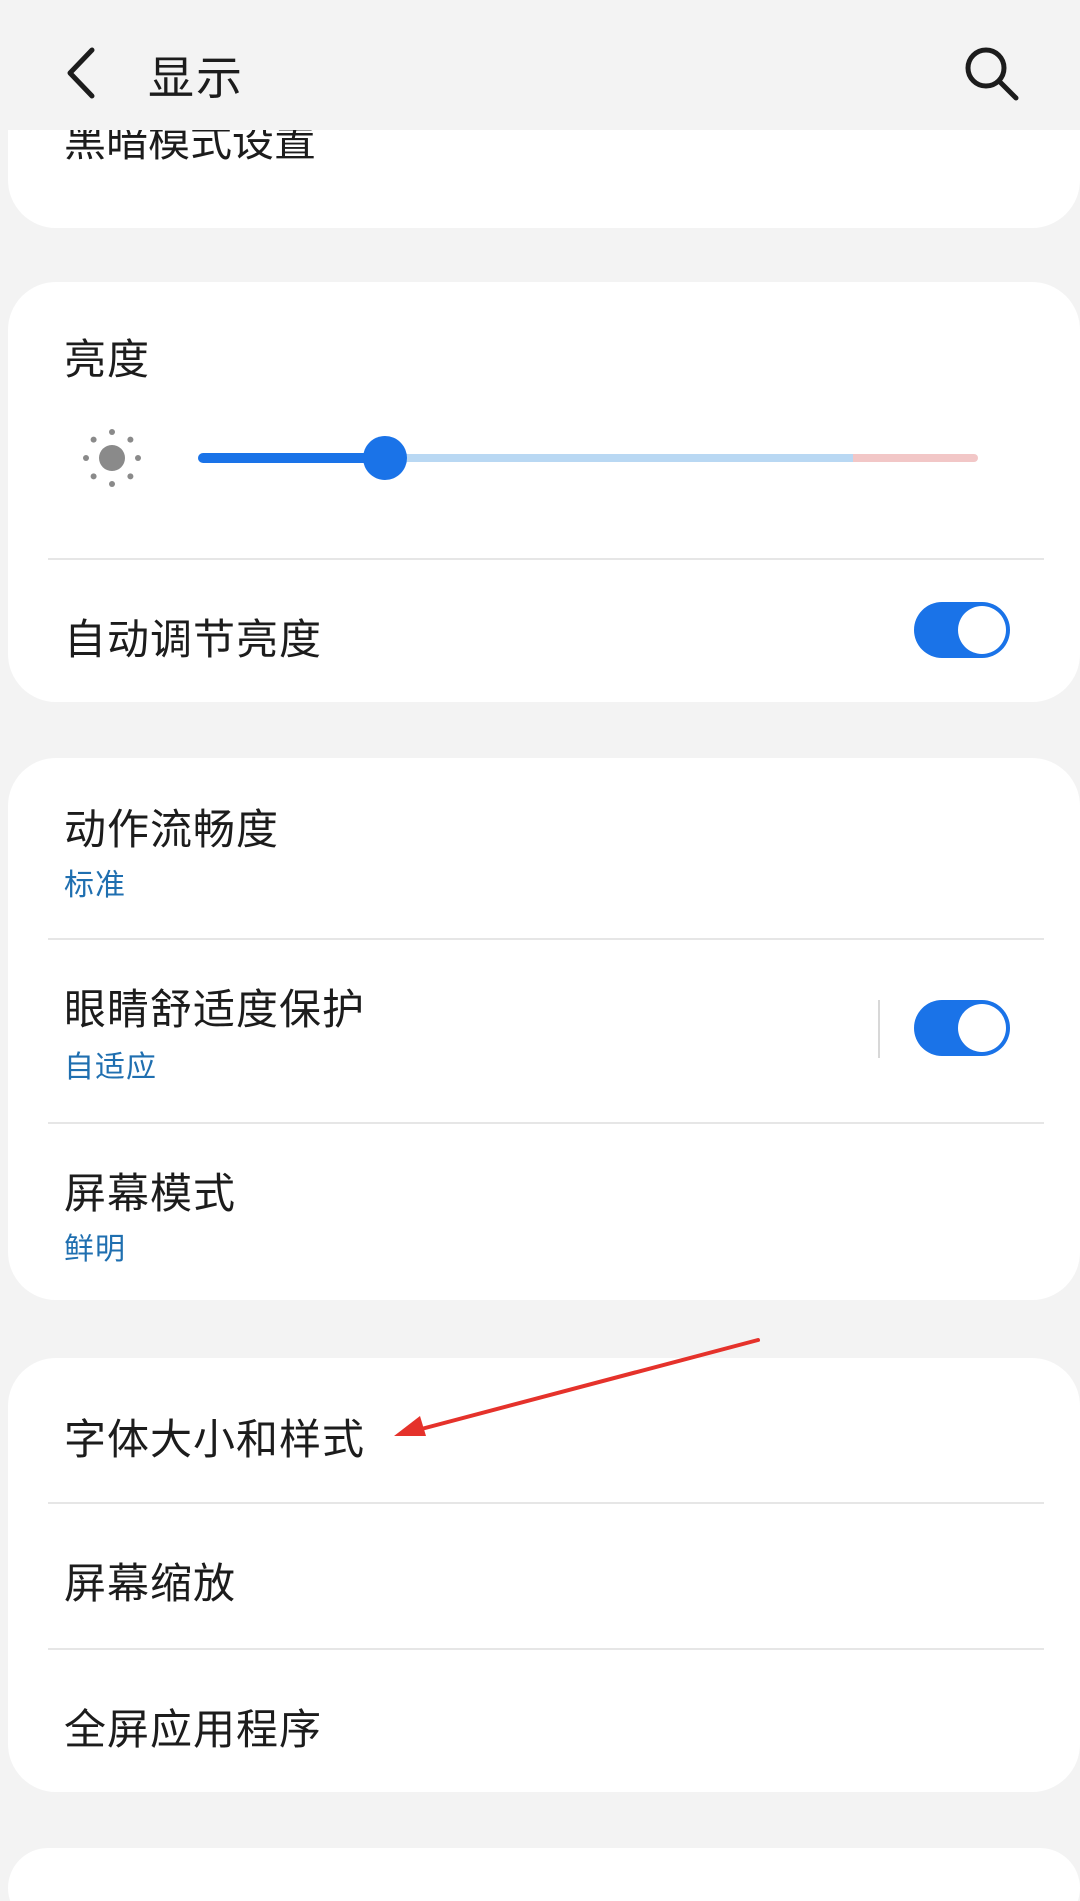 Image resolution: width=1080 pixels, height=1901 pixels. What do you see at coordinates (95, 1249) in the screenshot?
I see `screen-mode-value: 鲜明` at bounding box center [95, 1249].